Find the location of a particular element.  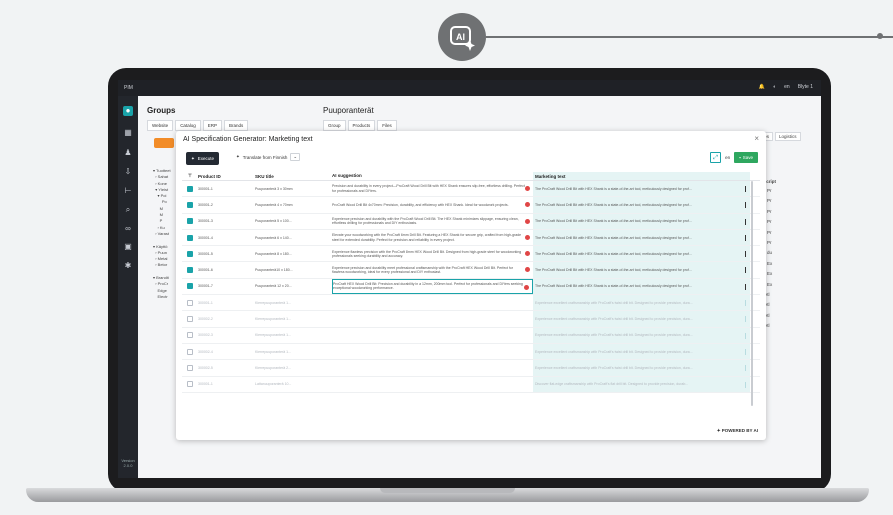

tab-files: Files is located at coordinates (387, 125).